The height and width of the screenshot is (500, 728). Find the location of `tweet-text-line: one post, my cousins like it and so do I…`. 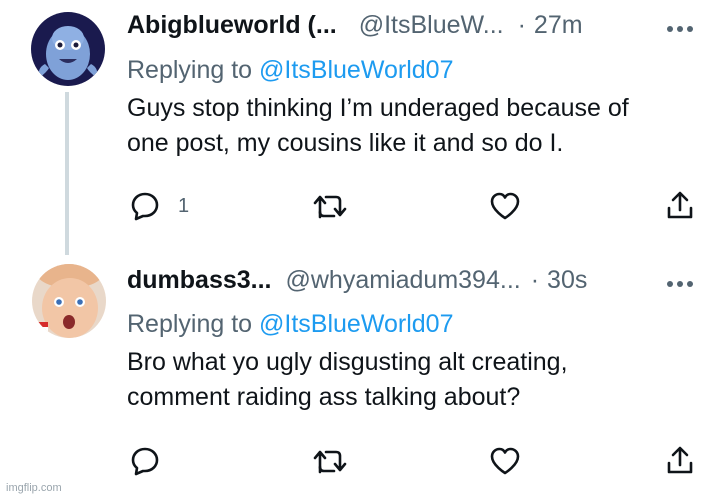

tweet-text-line: one post, my cousins like it and so do I… is located at coordinates (345, 143).